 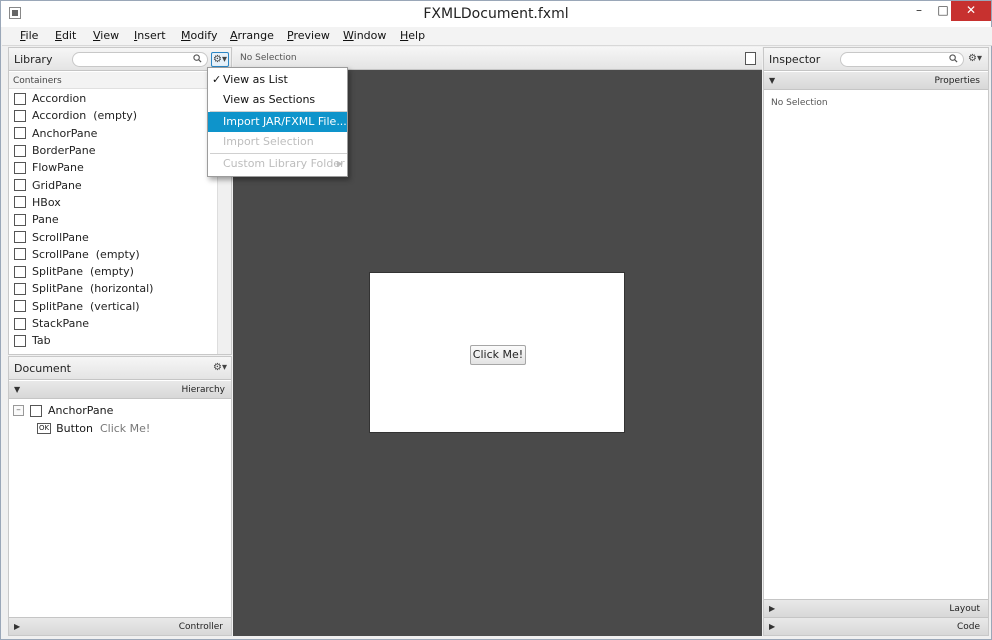 What do you see at coordinates (750, 58) in the screenshot?
I see `document-icon` at bounding box center [750, 58].